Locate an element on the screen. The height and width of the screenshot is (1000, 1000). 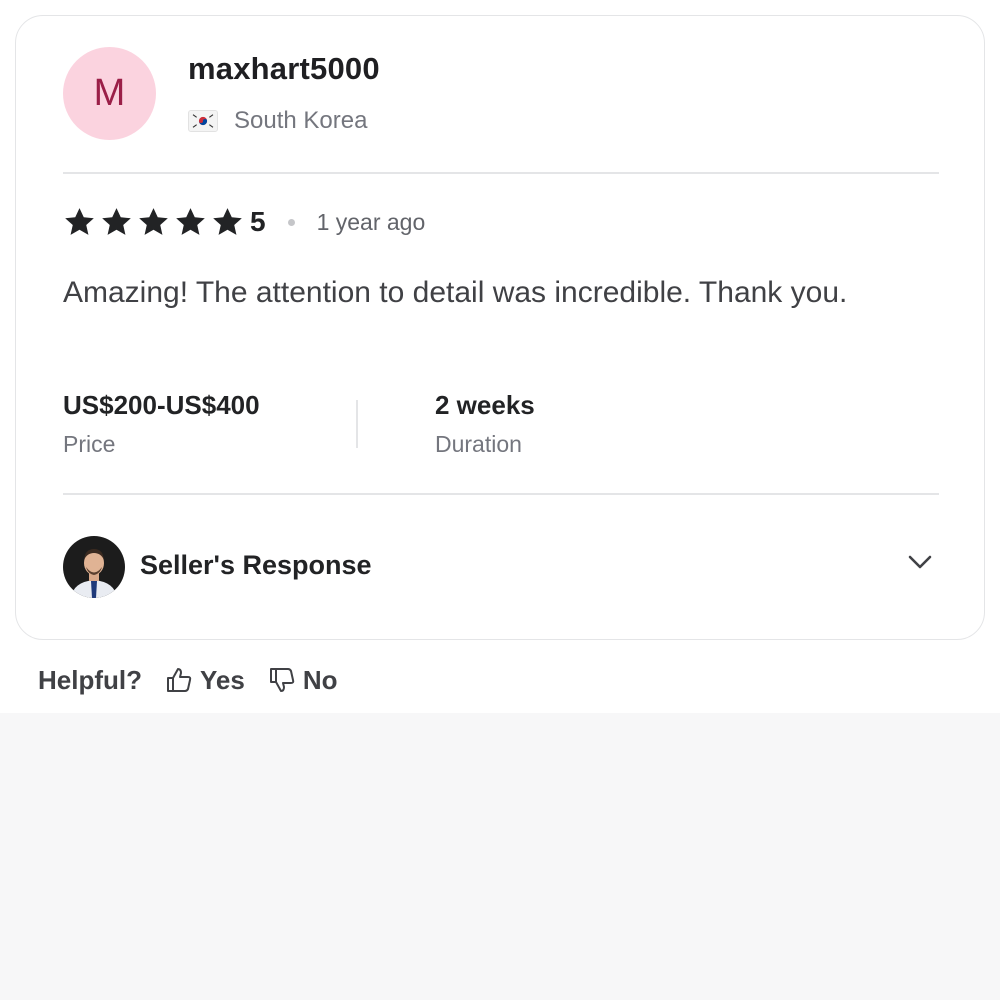
yes-label: Yes is located at coordinates (222, 679).